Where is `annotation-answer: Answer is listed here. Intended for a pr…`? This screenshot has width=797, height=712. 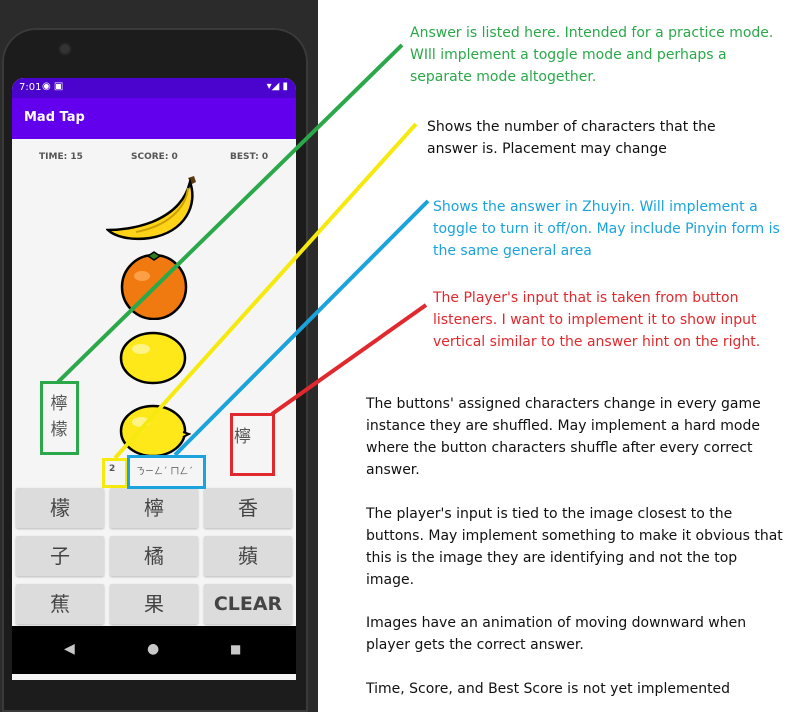 annotation-answer: Answer is listed here. Intended for a pr… is located at coordinates (592, 55).